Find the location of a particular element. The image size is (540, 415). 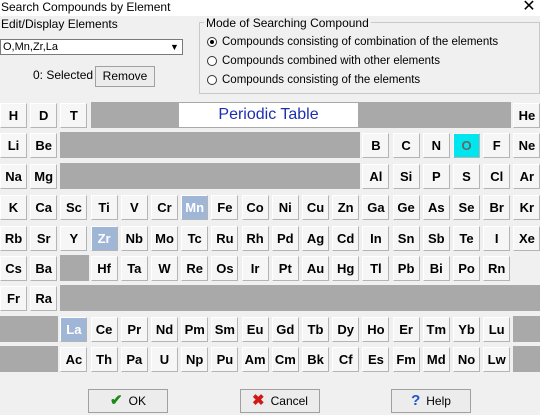

chevron-down-icon: ▼ is located at coordinates (174, 47).